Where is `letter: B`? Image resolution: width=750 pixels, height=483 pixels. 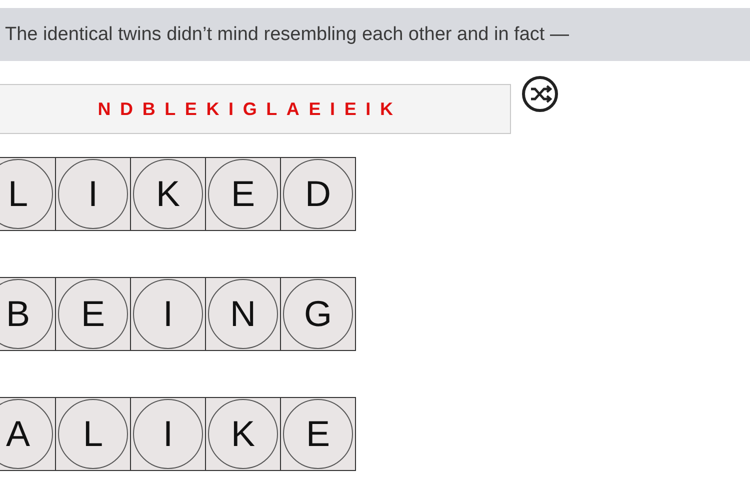 letter: B is located at coordinates (26, 314).